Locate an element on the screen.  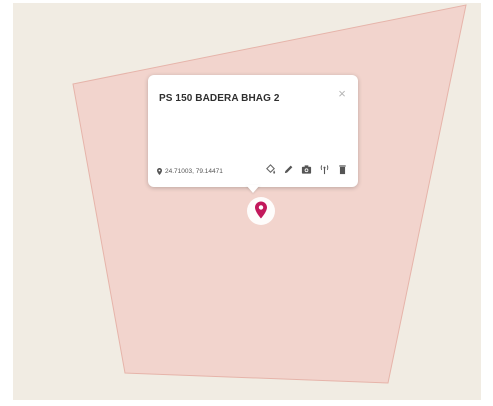
coordinates-row: 24.71003, 79.14471 is located at coordinates (190, 171).